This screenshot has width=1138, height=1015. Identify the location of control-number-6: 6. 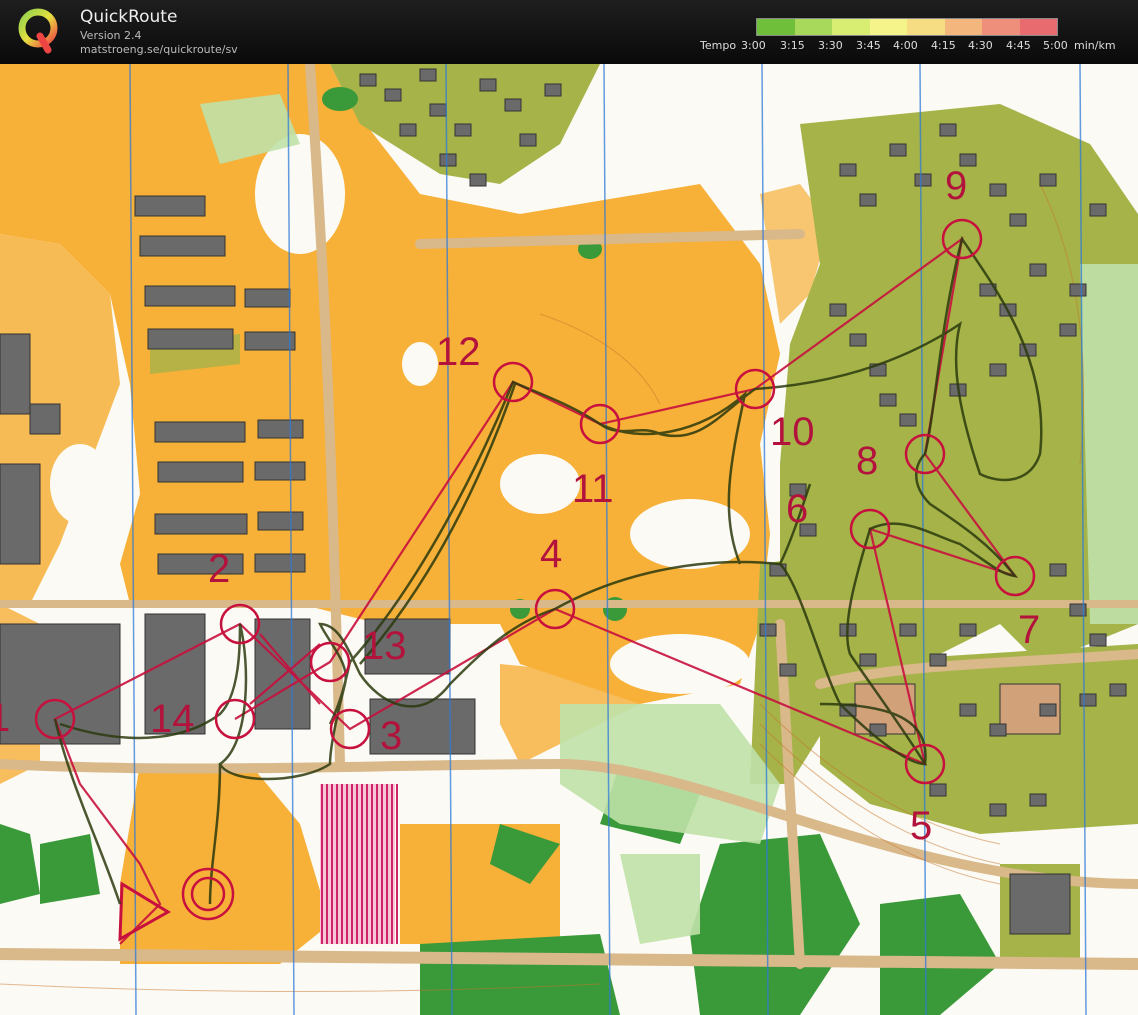
(797, 509).